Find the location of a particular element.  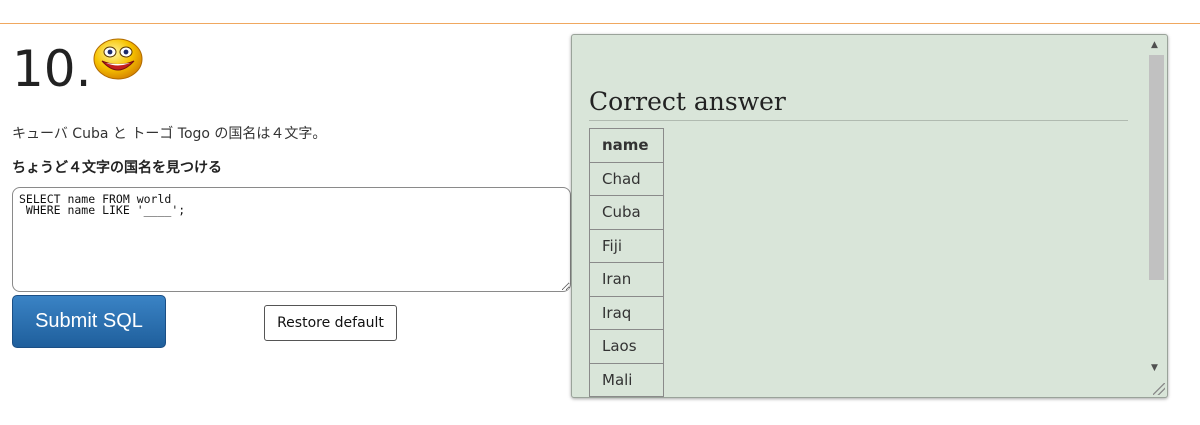

table-row: Cuba is located at coordinates (626, 212).